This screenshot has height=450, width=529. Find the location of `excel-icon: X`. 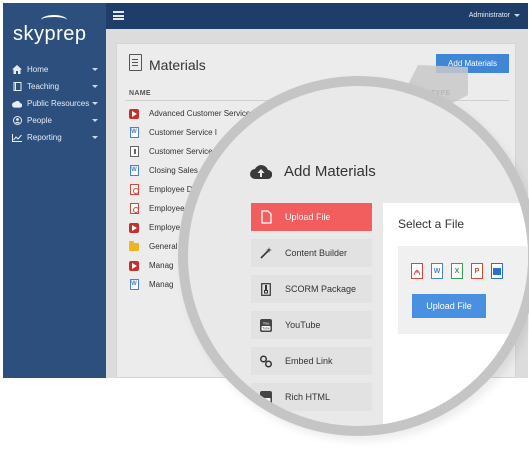

excel-icon: X is located at coordinates (457, 271).